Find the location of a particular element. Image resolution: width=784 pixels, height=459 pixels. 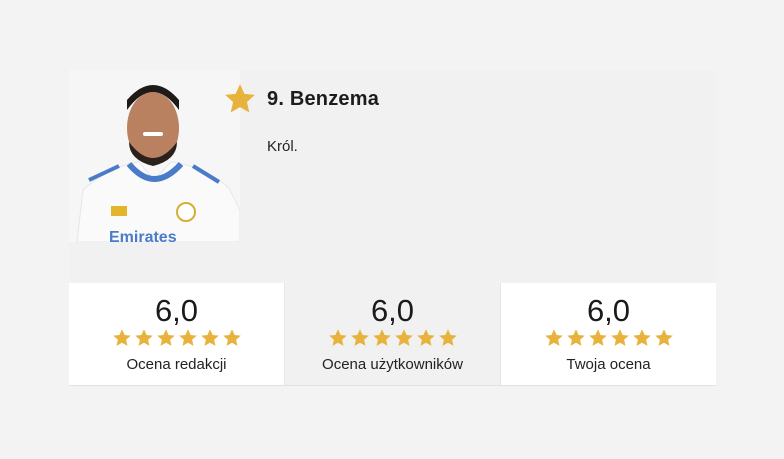

users-rating-label: Ocena użytkowników is located at coordinates (392, 364).